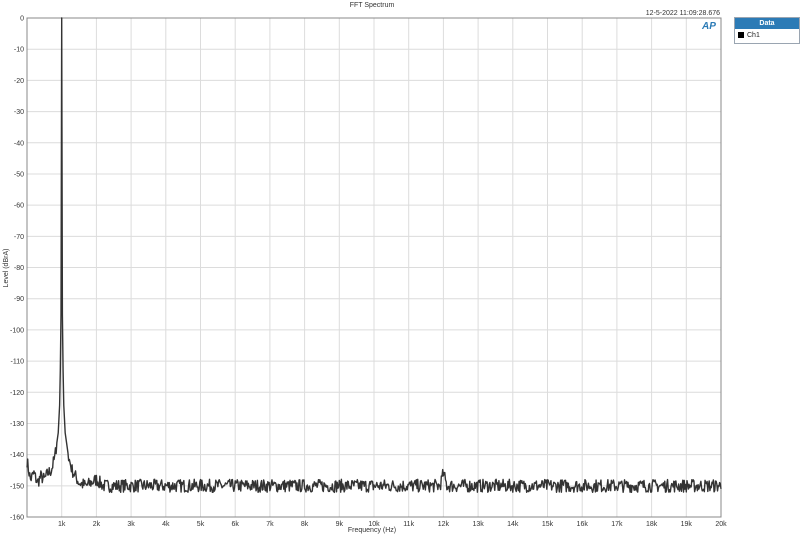 This screenshot has width=800, height=535. Describe the element at coordinates (340, 524) in the screenshot. I see `x-tick-label: 9k` at that location.